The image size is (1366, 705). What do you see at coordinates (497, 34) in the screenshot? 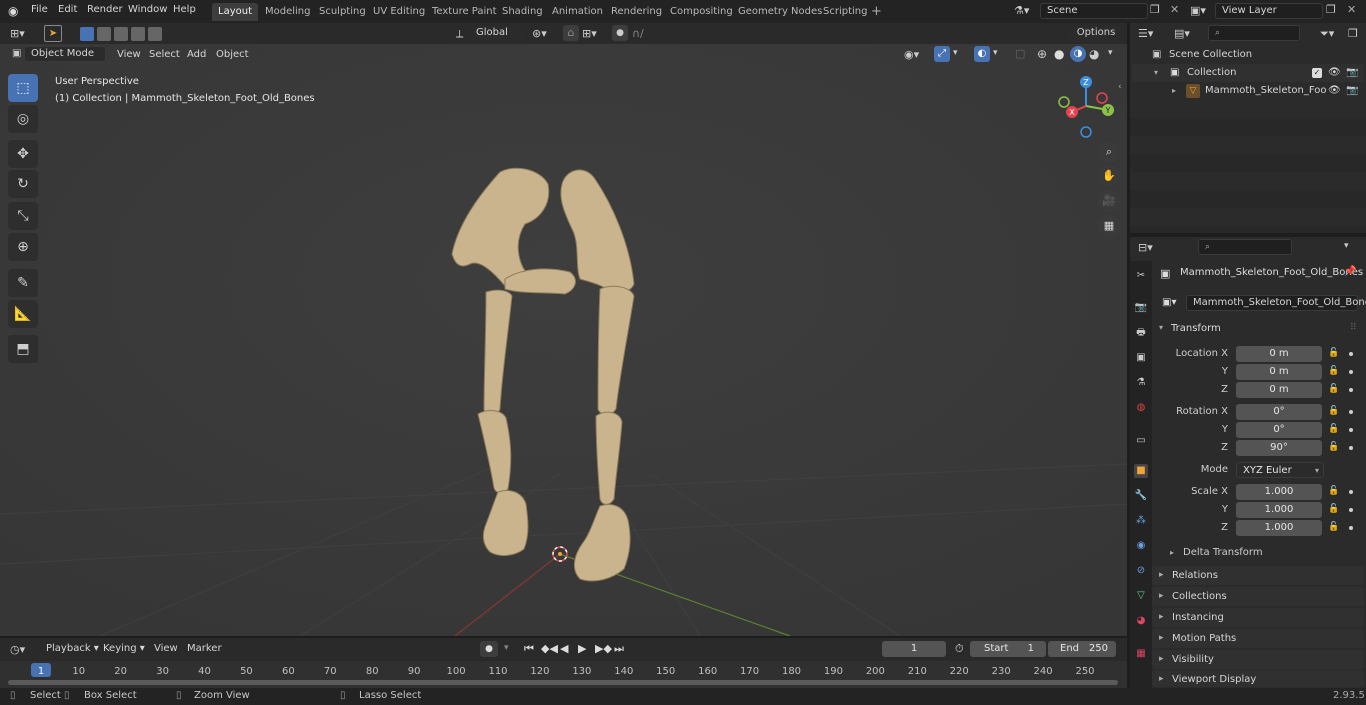
I see `transform-orientation-select: Global` at bounding box center [497, 34].